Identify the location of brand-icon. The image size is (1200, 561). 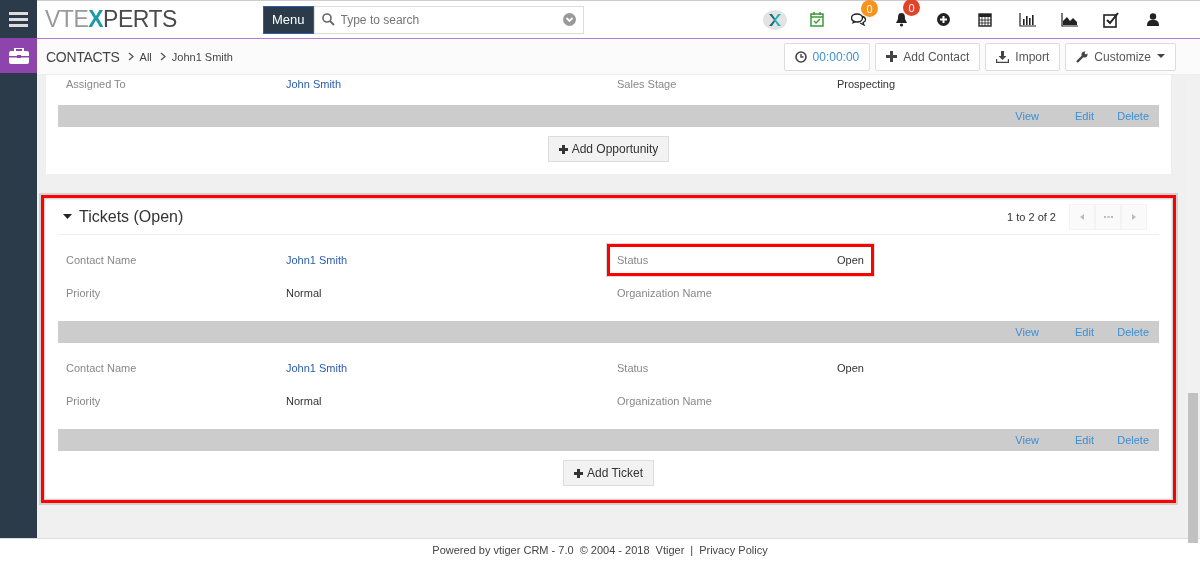
(775, 19).